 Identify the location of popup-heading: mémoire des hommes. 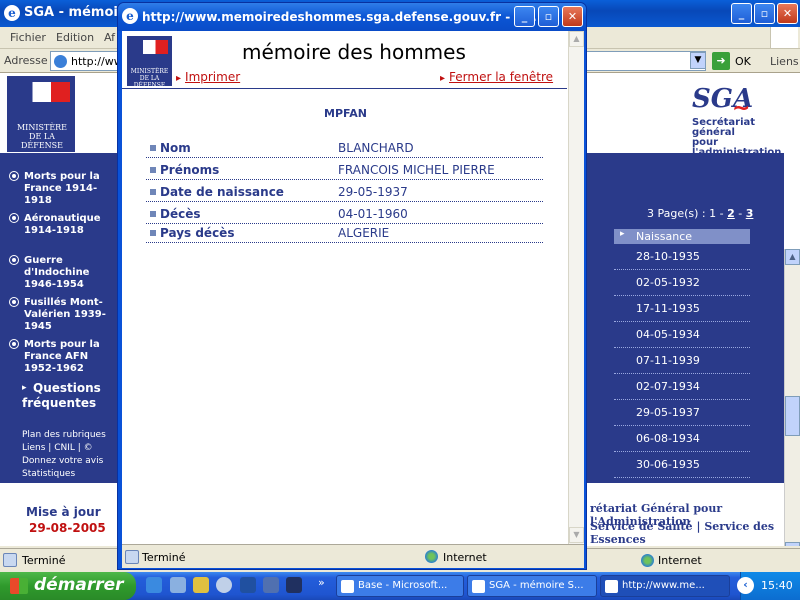
(354, 52).